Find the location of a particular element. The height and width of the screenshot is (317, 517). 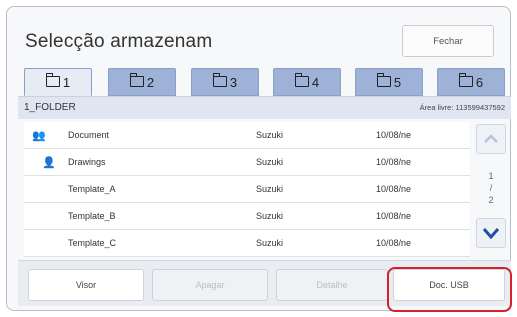

detail-button: Detalhe is located at coordinates (332, 285).